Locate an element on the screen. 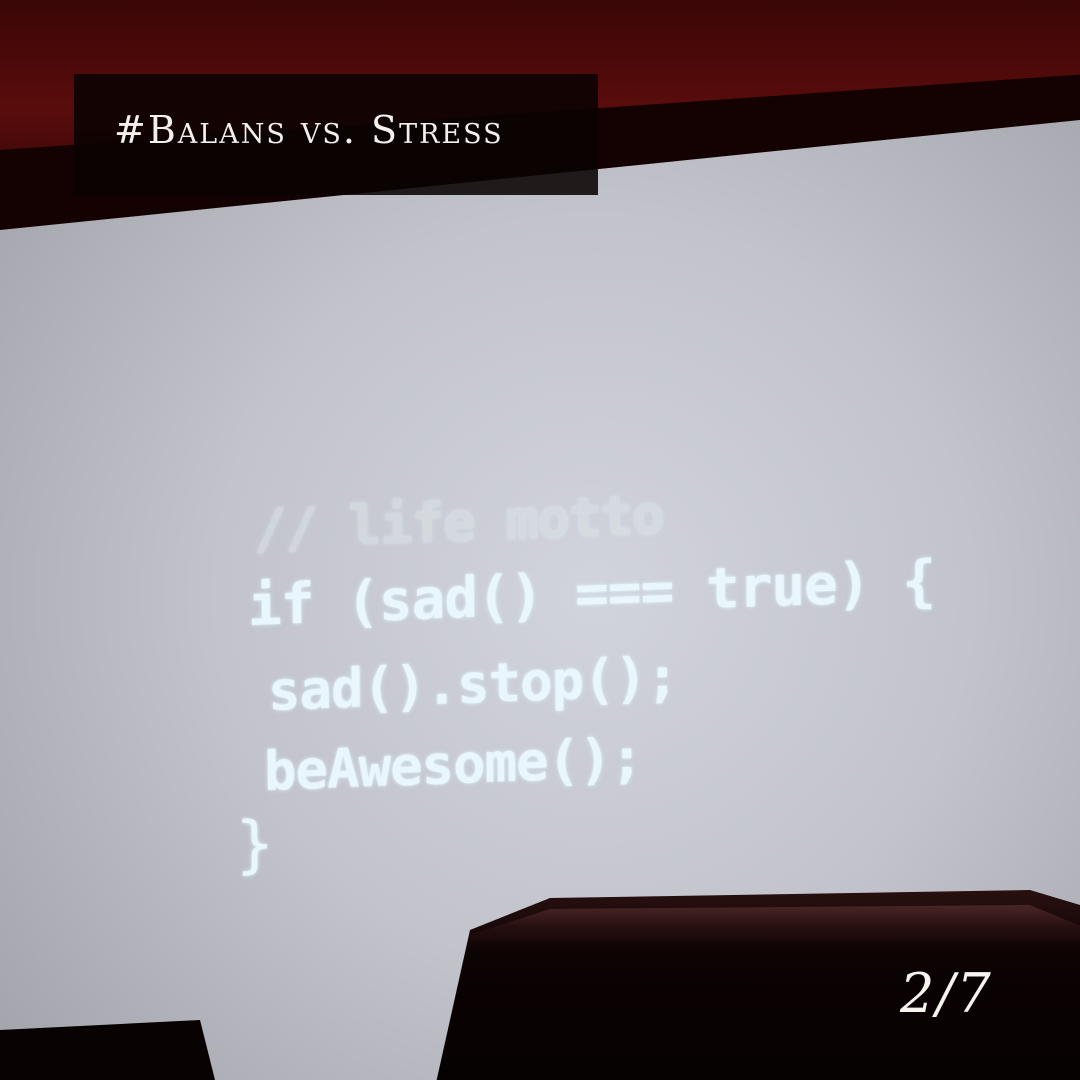 The image size is (1080, 1080). slide-title: #Balans vs. Stress is located at coordinates (309, 130).